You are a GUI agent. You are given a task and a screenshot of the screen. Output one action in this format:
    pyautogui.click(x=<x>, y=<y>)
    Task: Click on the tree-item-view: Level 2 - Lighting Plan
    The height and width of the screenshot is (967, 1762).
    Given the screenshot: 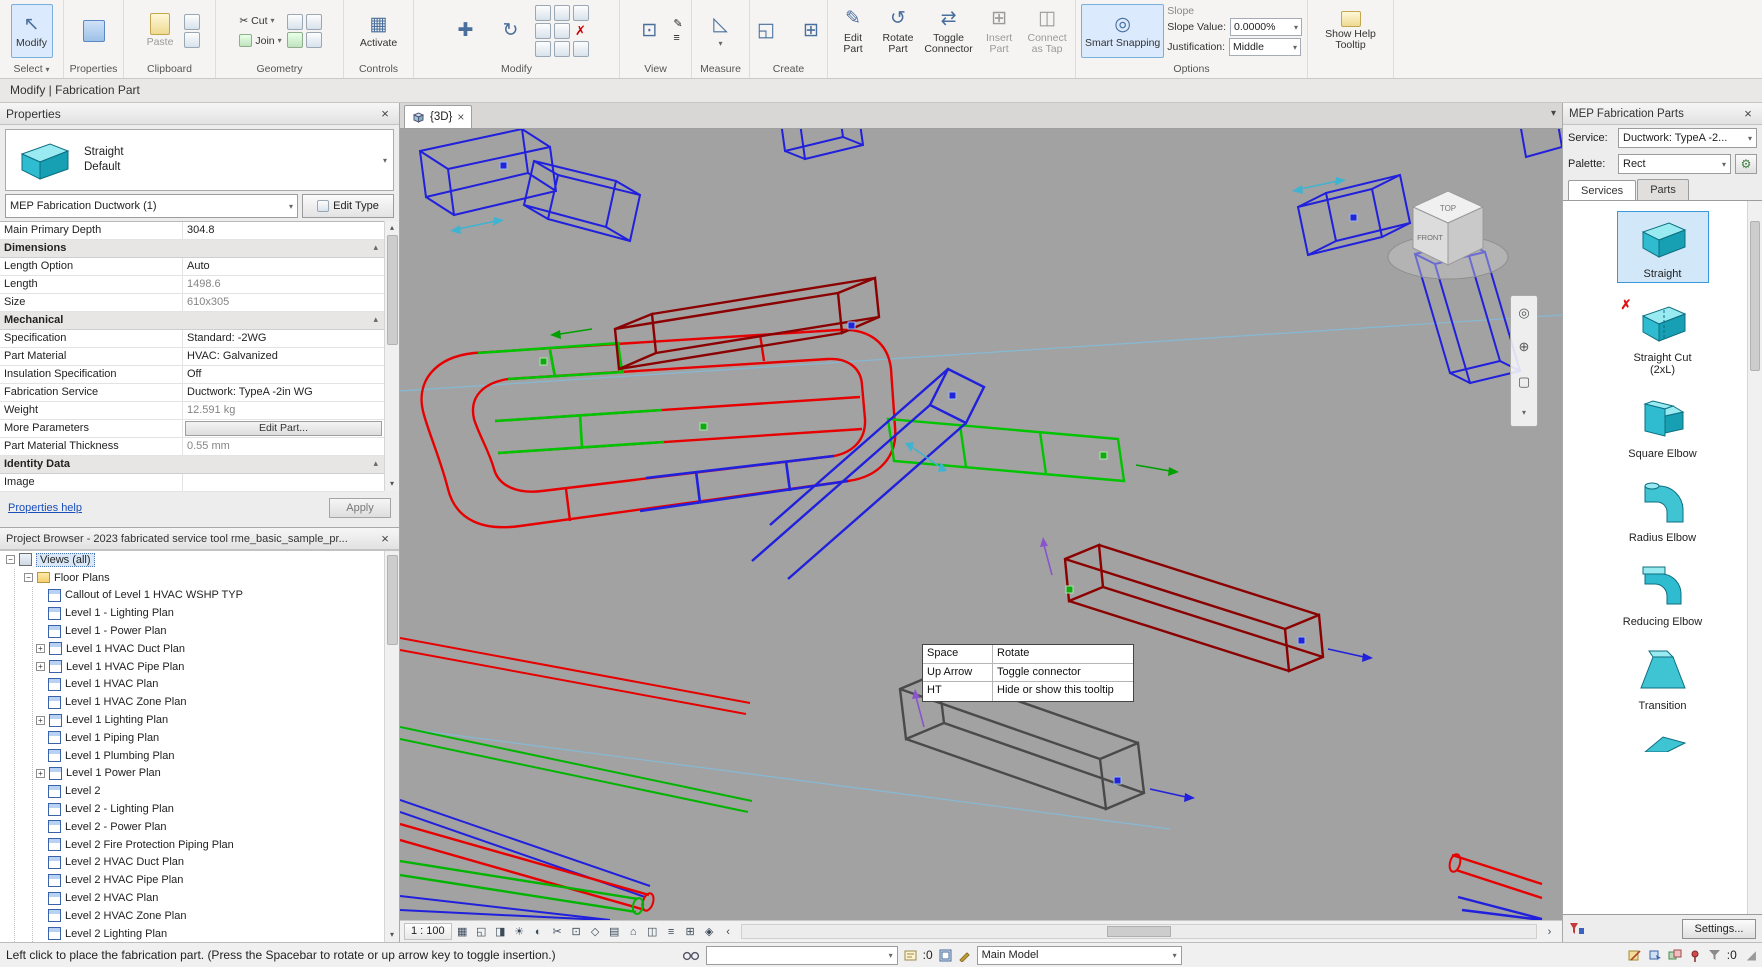 What is the action you would take?
    pyautogui.click(x=199, y=809)
    